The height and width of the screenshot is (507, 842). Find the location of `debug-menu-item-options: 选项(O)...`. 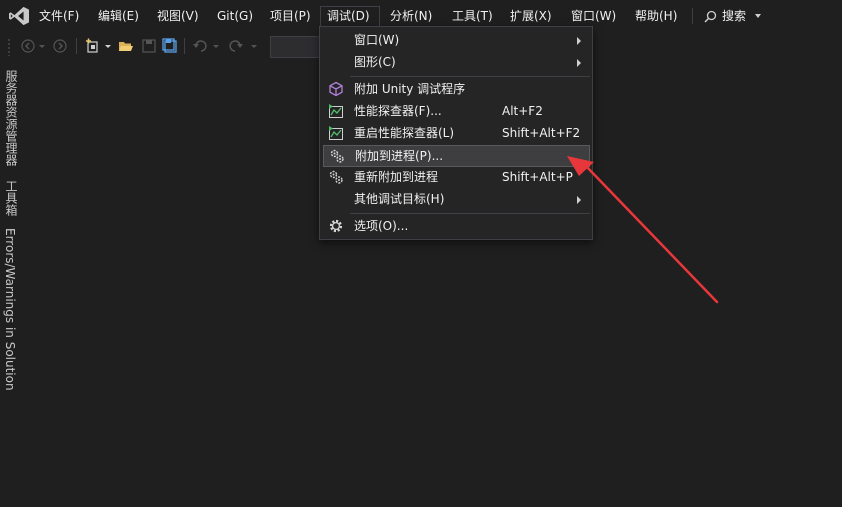

debug-menu-item-options: 选项(O)... is located at coordinates (456, 226).